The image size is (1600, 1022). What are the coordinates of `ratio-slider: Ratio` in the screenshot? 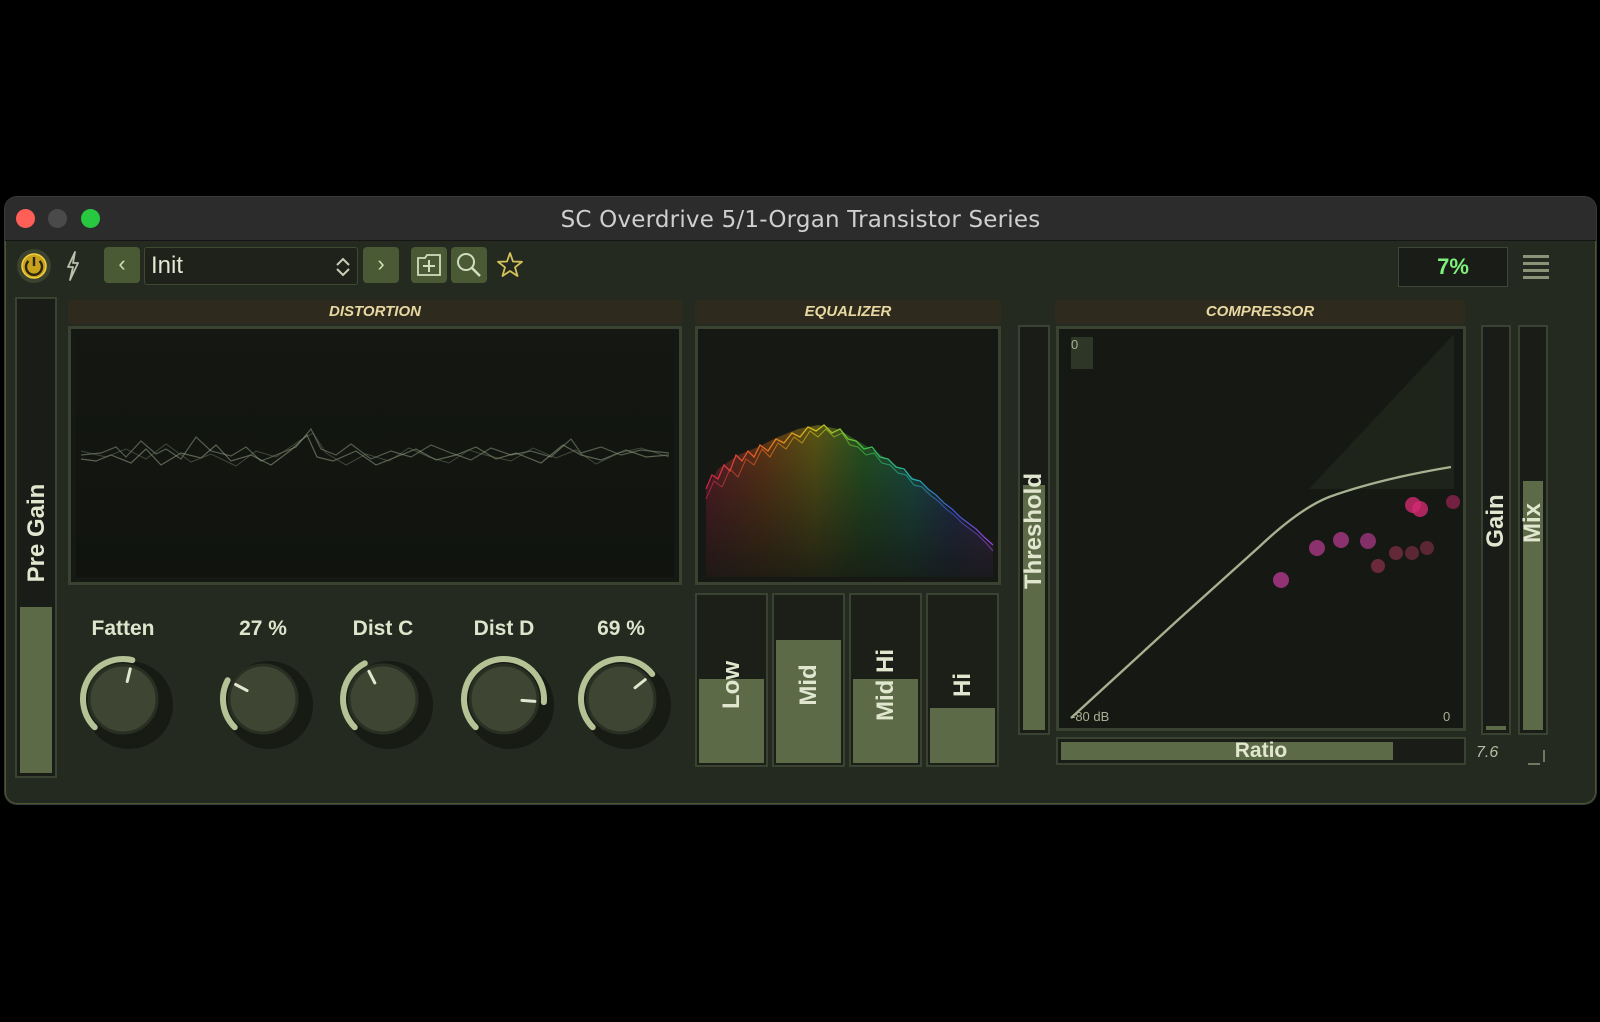 It's located at (1261, 751).